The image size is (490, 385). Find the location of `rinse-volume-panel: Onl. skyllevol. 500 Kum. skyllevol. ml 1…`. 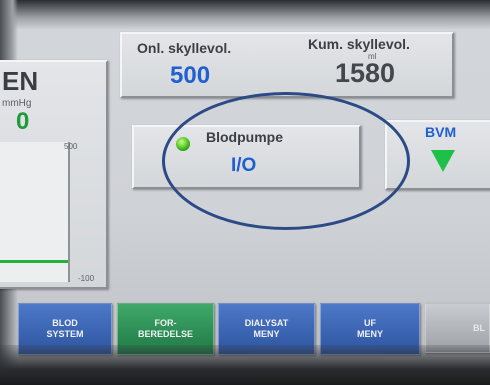

rinse-volume-panel: Onl. skyllevol. 500 Kum. skyllevol. ml 1… is located at coordinates (287, 65).